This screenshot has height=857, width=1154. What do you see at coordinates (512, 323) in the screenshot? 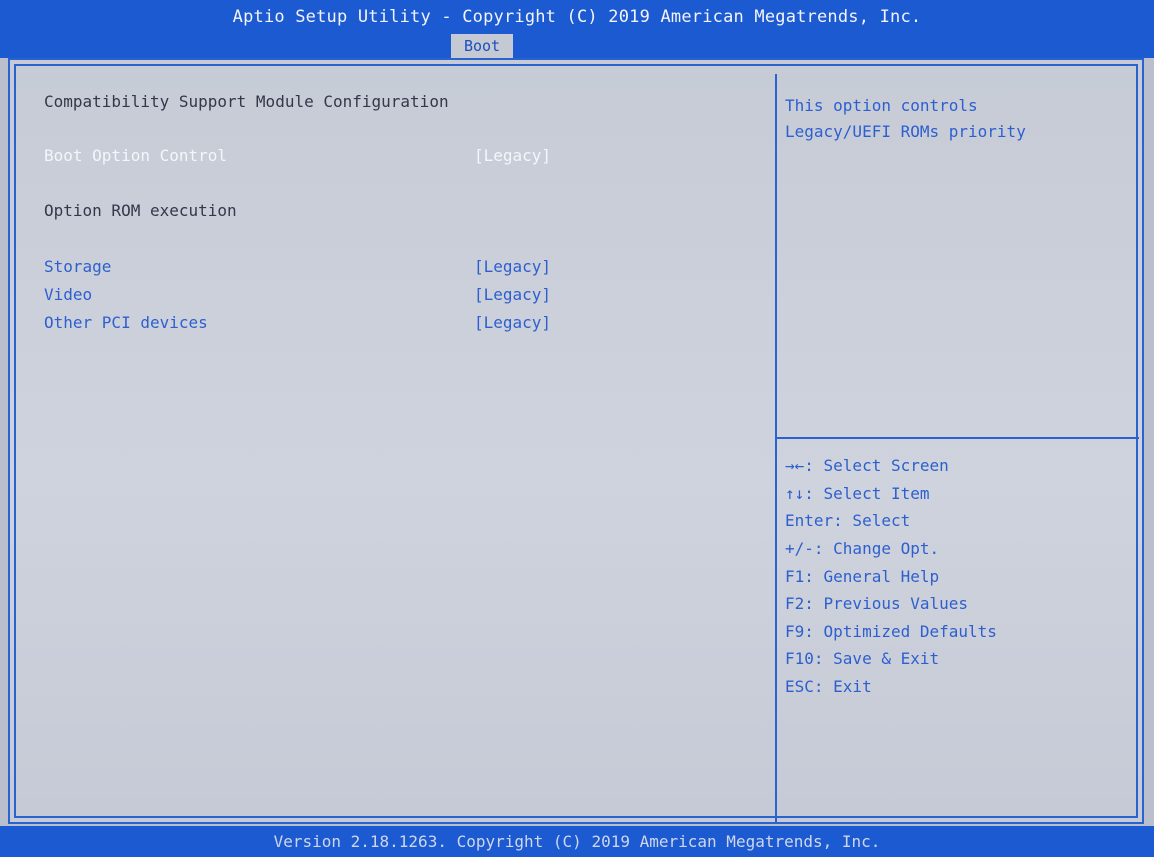
I see `other-pci-value: [Legacy]` at bounding box center [512, 323].